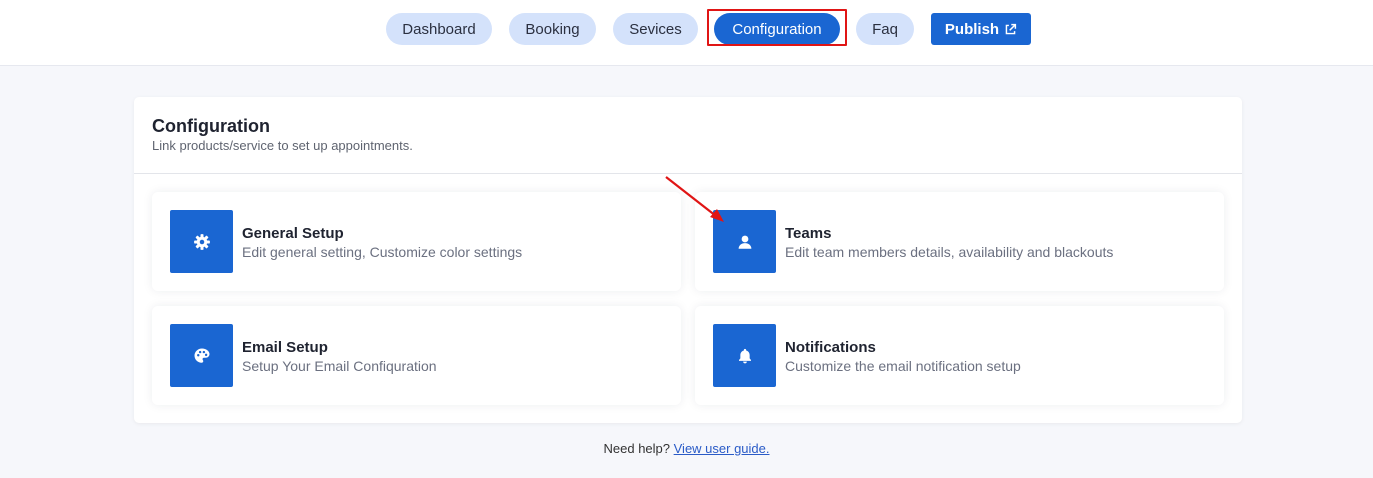 The width and height of the screenshot is (1373, 478). Describe the element at coordinates (744, 241) in the screenshot. I see `user-icon` at that location.